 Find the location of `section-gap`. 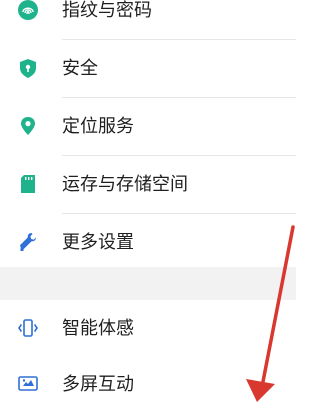

section-gap is located at coordinates (148, 283).